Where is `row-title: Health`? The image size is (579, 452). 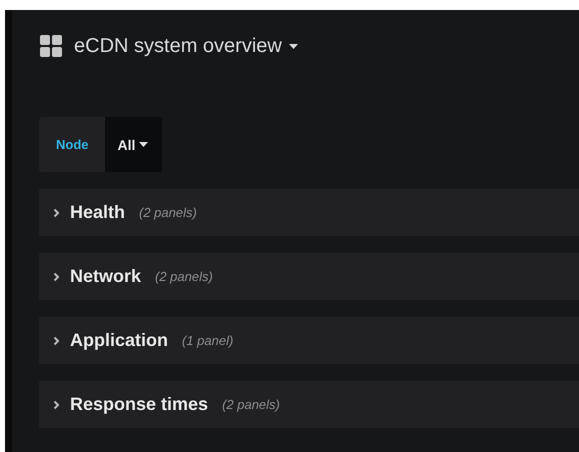
row-title: Health is located at coordinates (98, 212).